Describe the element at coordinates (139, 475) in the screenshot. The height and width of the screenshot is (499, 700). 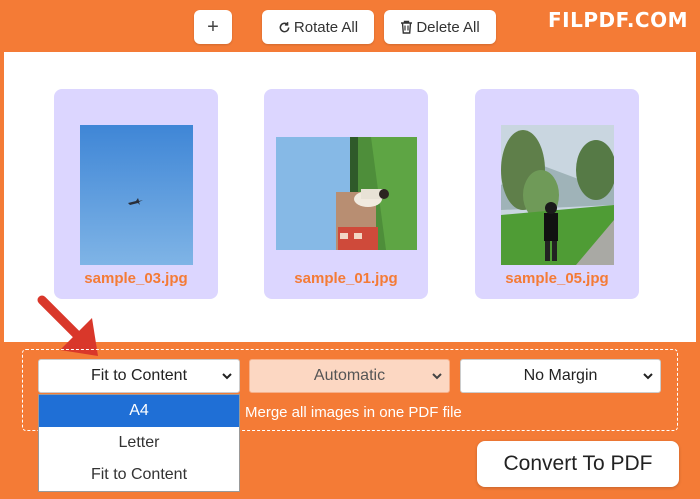
I see `dropdown-option-fit-to-content: Fit to Content` at that location.